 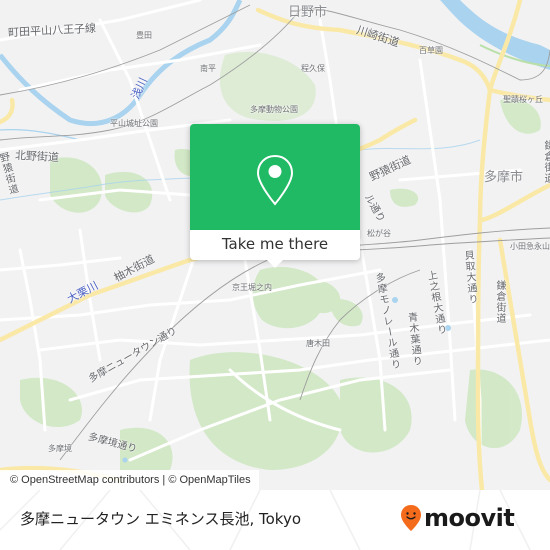 What do you see at coordinates (504, 177) in the screenshot?
I see `place-label-tama-city: 多摩市` at bounding box center [504, 177].